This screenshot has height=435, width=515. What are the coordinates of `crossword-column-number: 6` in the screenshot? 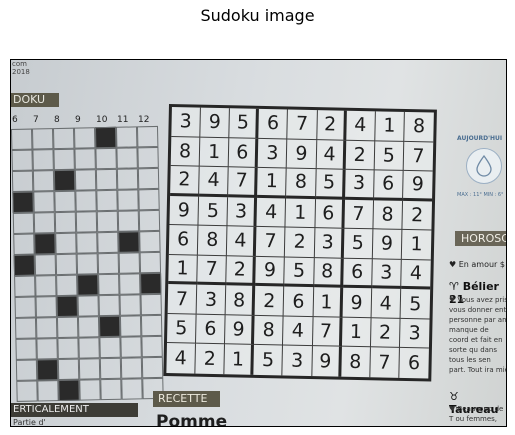 It's located at (15, 120).